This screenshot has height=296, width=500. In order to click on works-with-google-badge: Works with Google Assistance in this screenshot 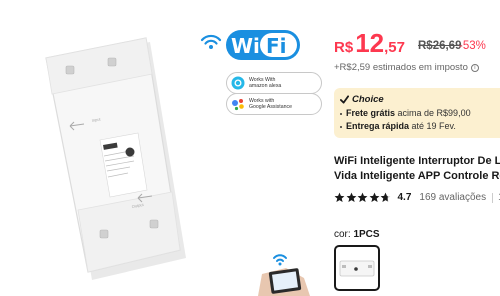, I will do `click(274, 104)`.